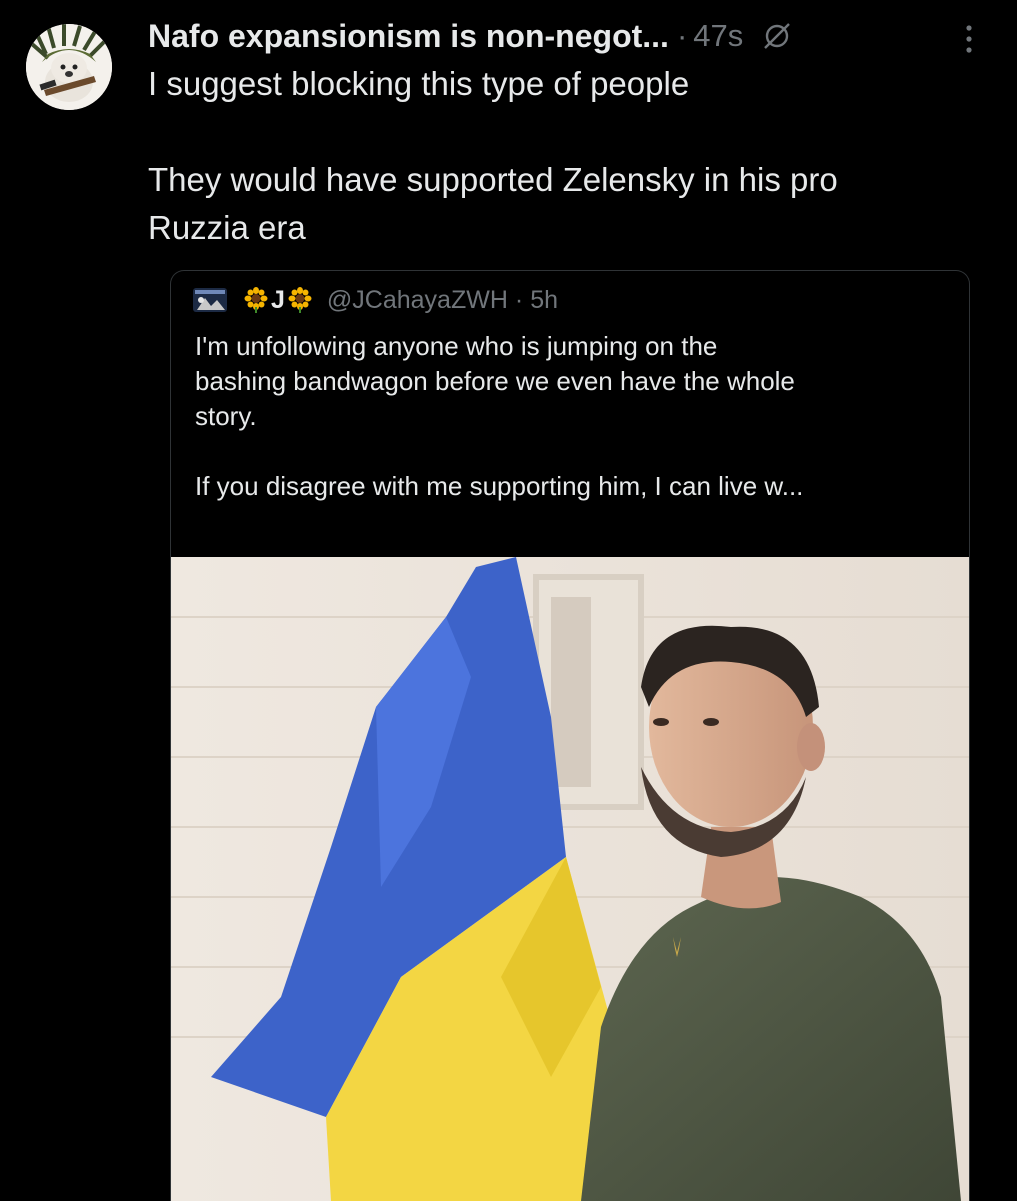 The image size is (1017, 1201). Describe the element at coordinates (419, 83) in the screenshot. I see `tweet-text-line: I suggest blocking this type of people` at that location.